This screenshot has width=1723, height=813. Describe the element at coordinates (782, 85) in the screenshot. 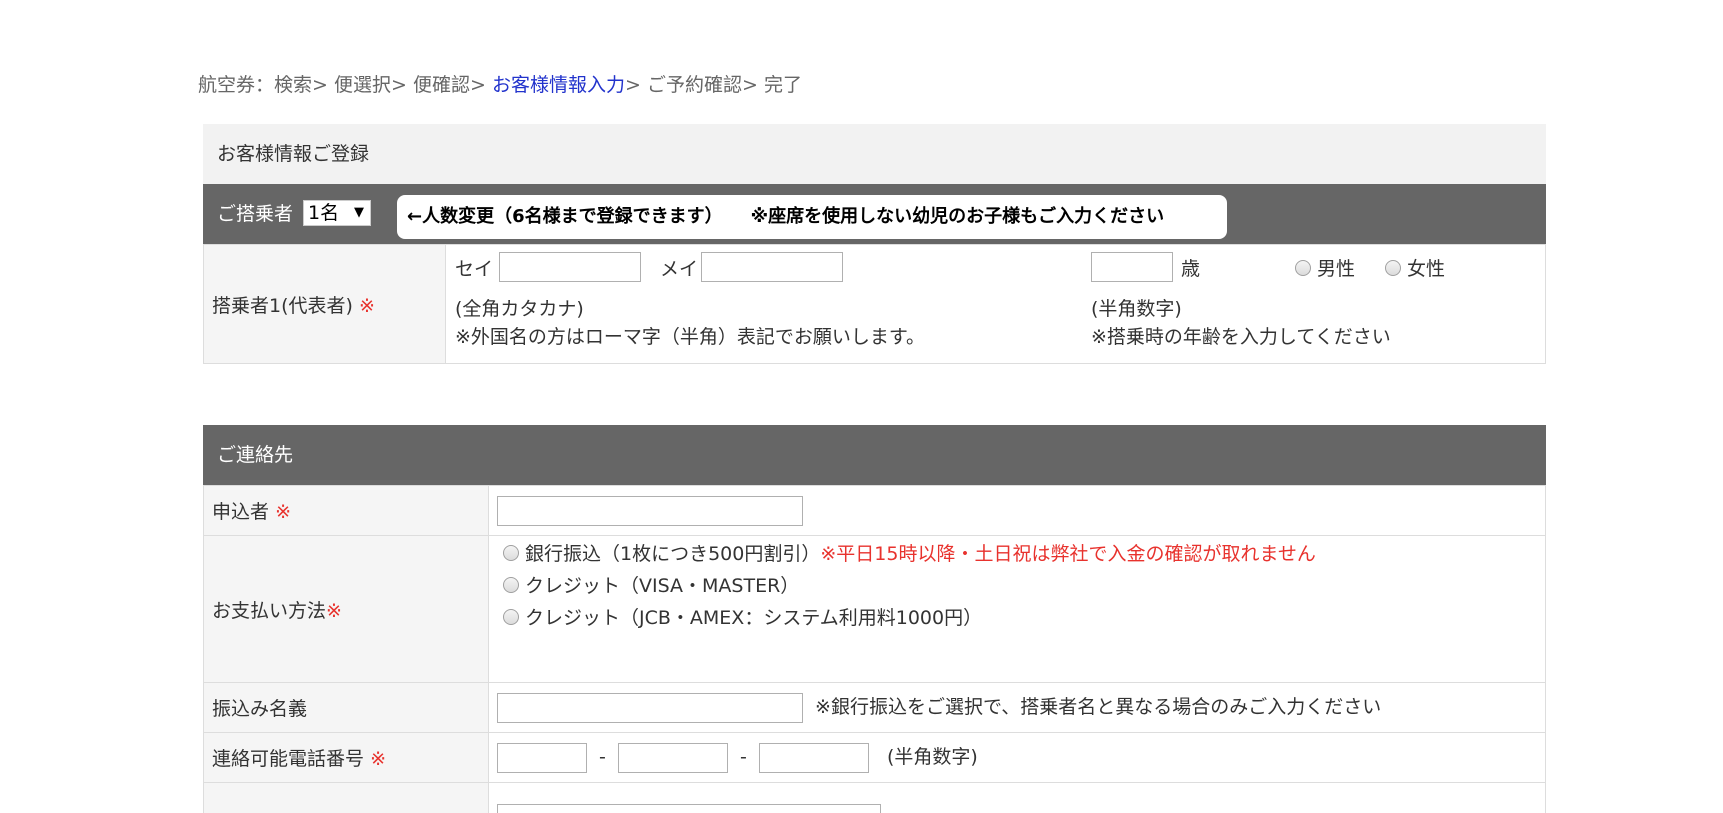

I see `breadcrumb-step-complete: 完了` at that location.